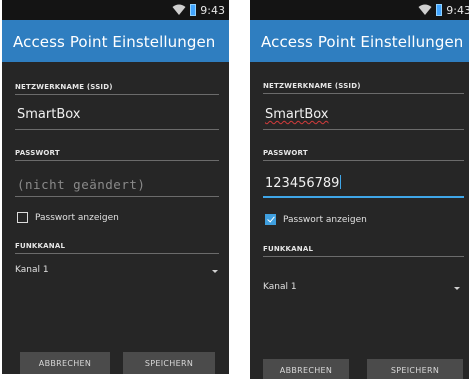 The height and width of the screenshot is (379, 469). What do you see at coordinates (341, 182) in the screenshot?
I see `text-cursor` at bounding box center [341, 182].